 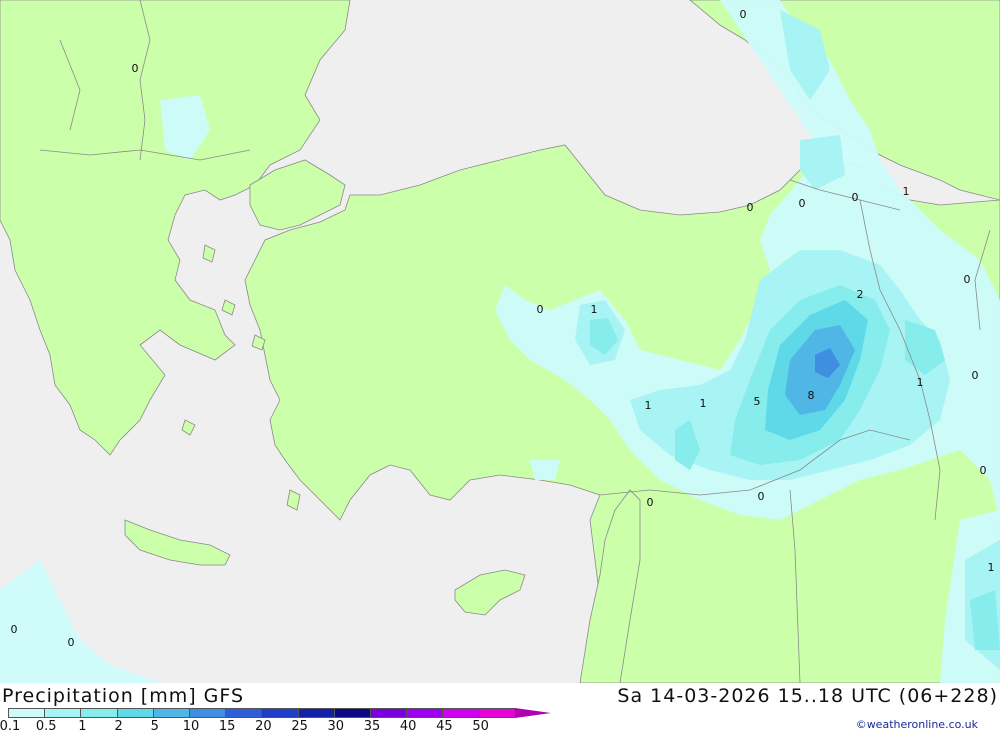 I want to click on legend-tick-label: 35, so click(x=372, y=726).